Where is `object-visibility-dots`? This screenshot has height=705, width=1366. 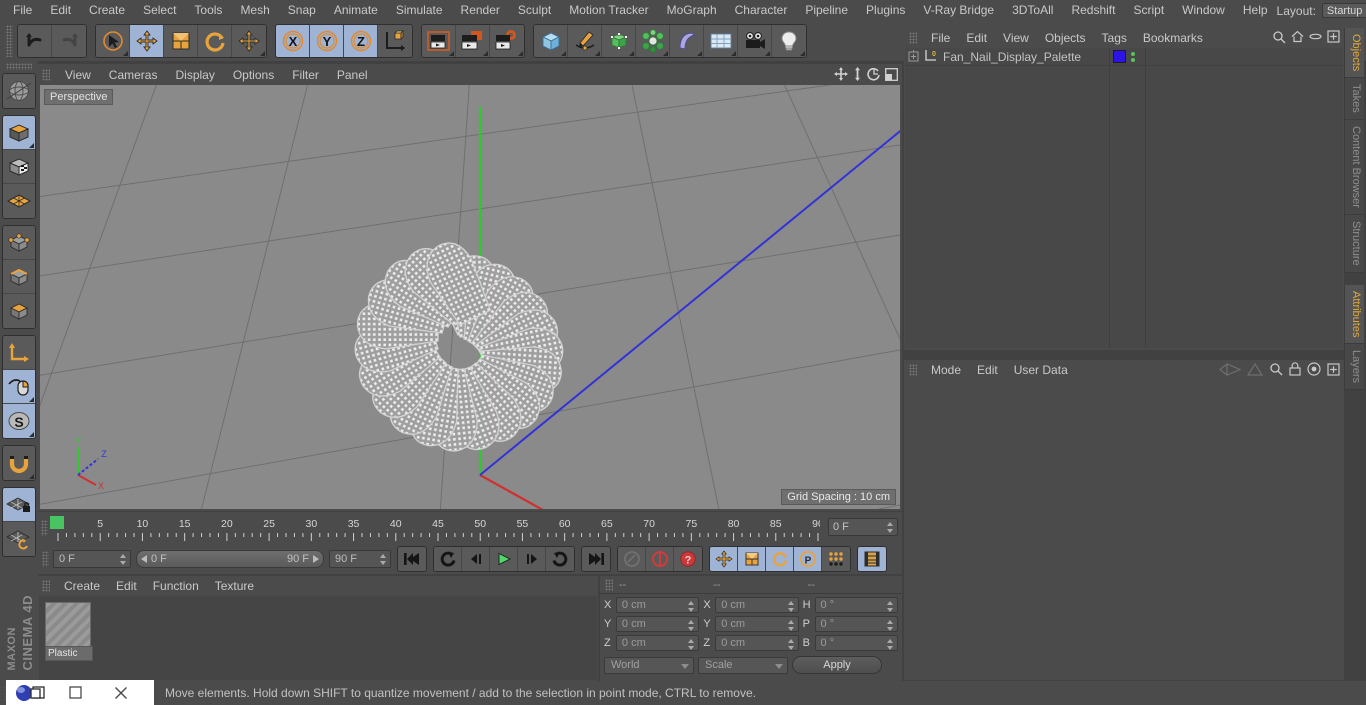 object-visibility-dots is located at coordinates (1133, 56).